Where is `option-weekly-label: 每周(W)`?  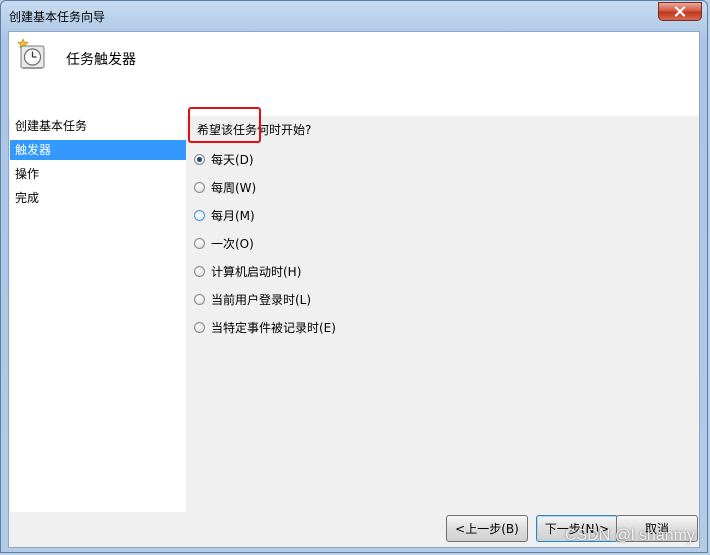
option-weekly-label: 每周(W) is located at coordinates (234, 187).